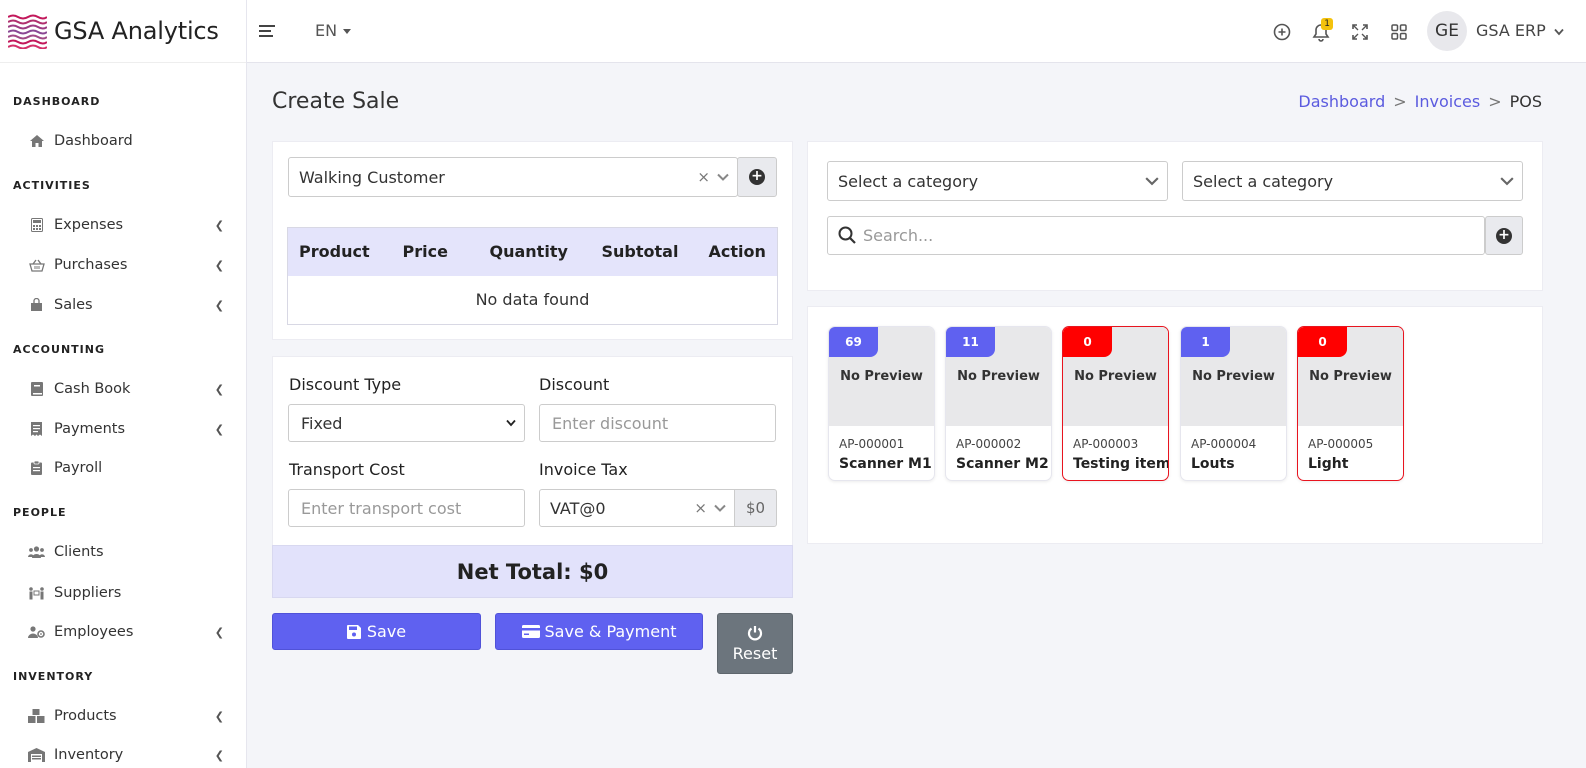 The width and height of the screenshot is (1586, 768). I want to click on sidebar-item-employees: Employees ❮, so click(126, 632).